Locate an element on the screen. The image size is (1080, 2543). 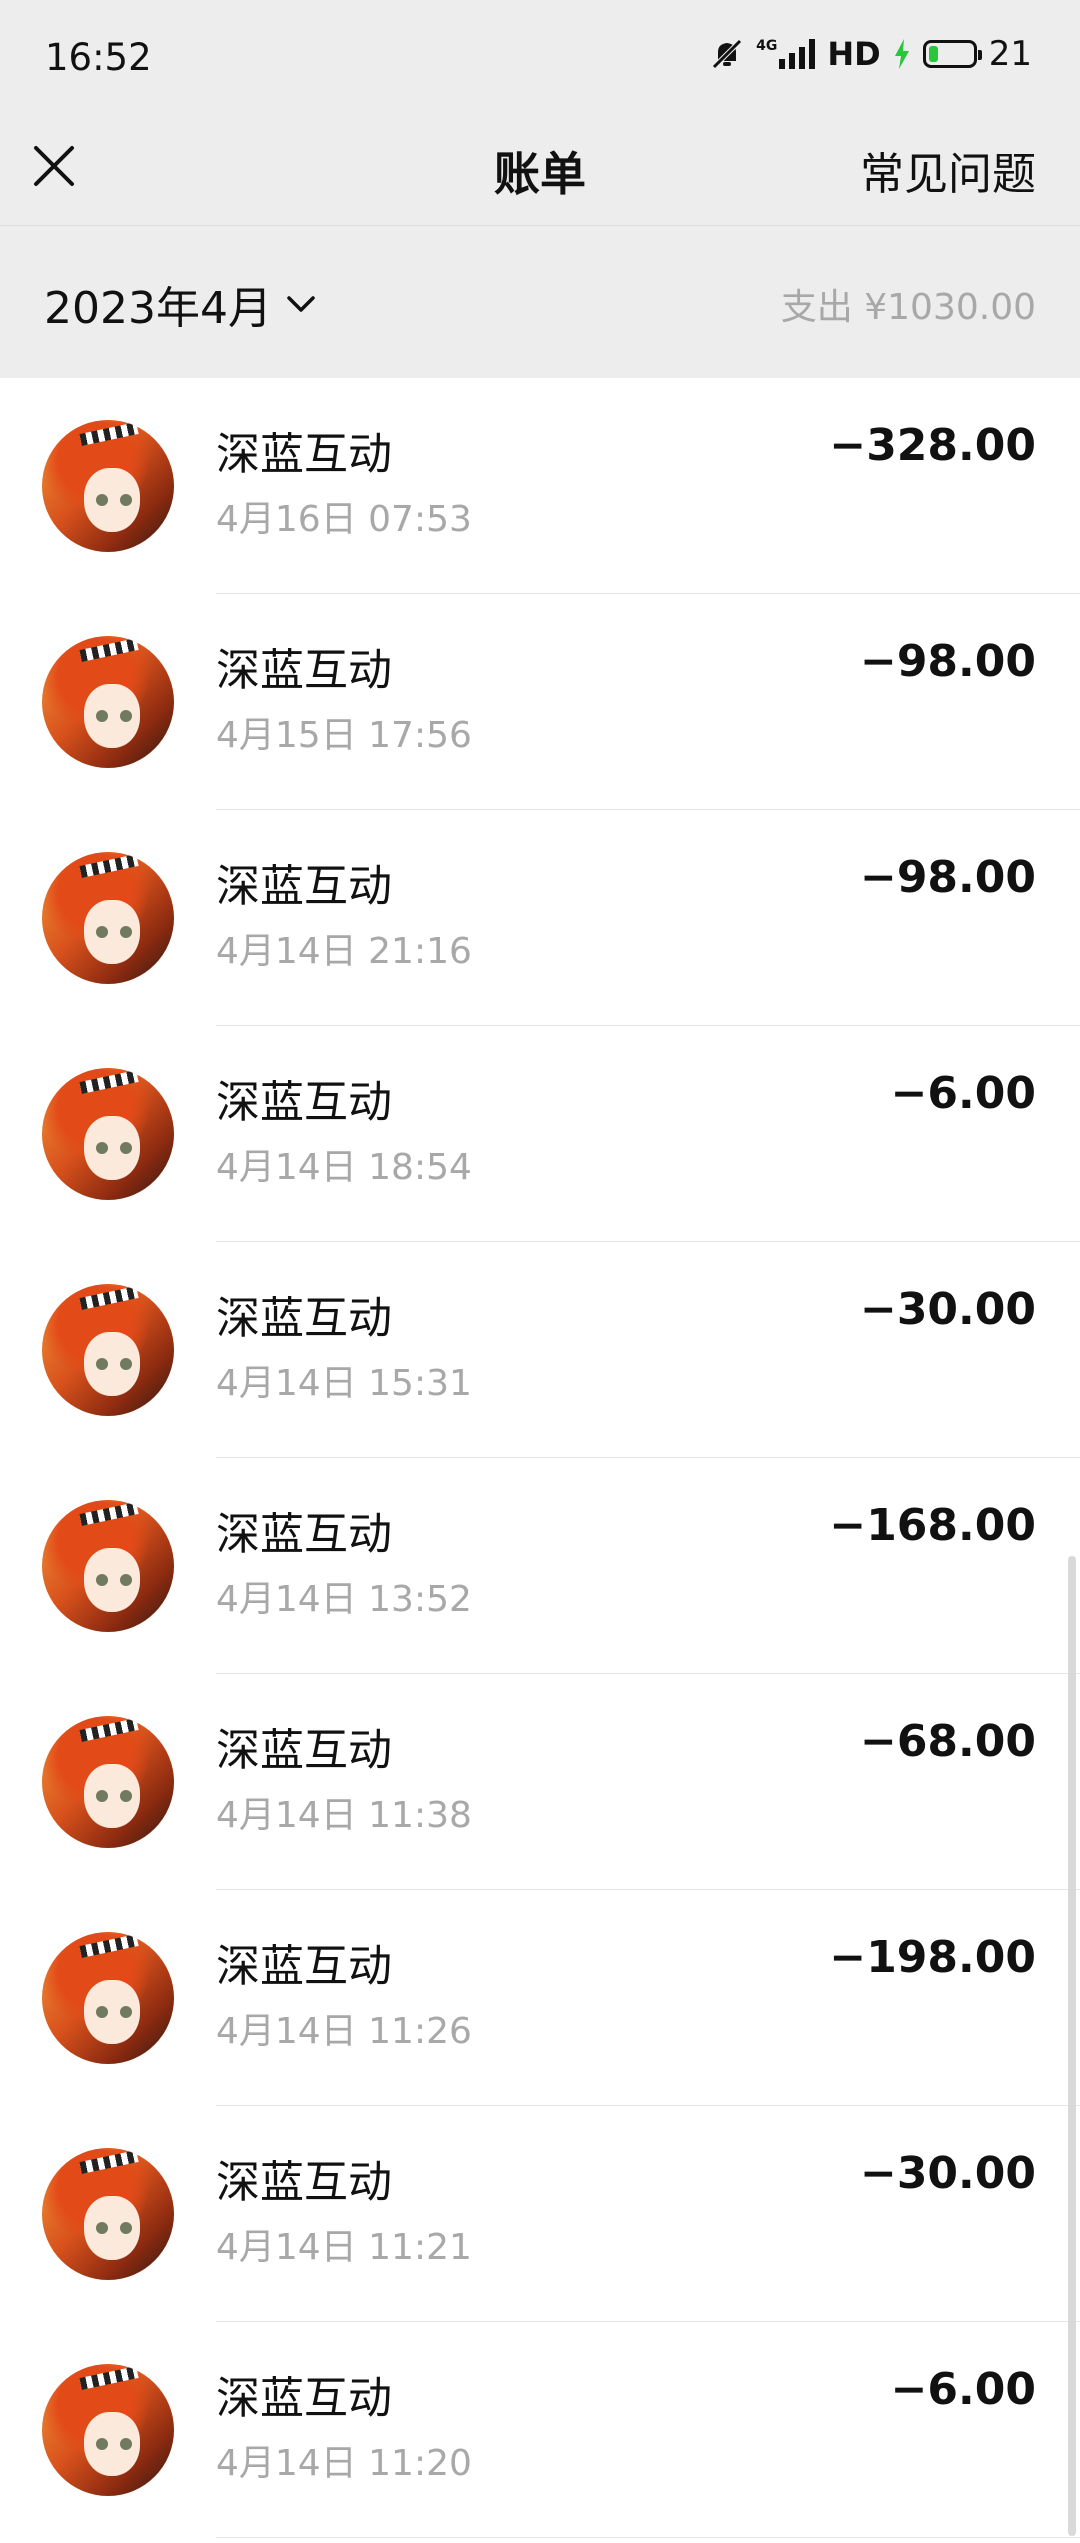
transaction-date: 4月16日 07:53 is located at coordinates (344, 519).